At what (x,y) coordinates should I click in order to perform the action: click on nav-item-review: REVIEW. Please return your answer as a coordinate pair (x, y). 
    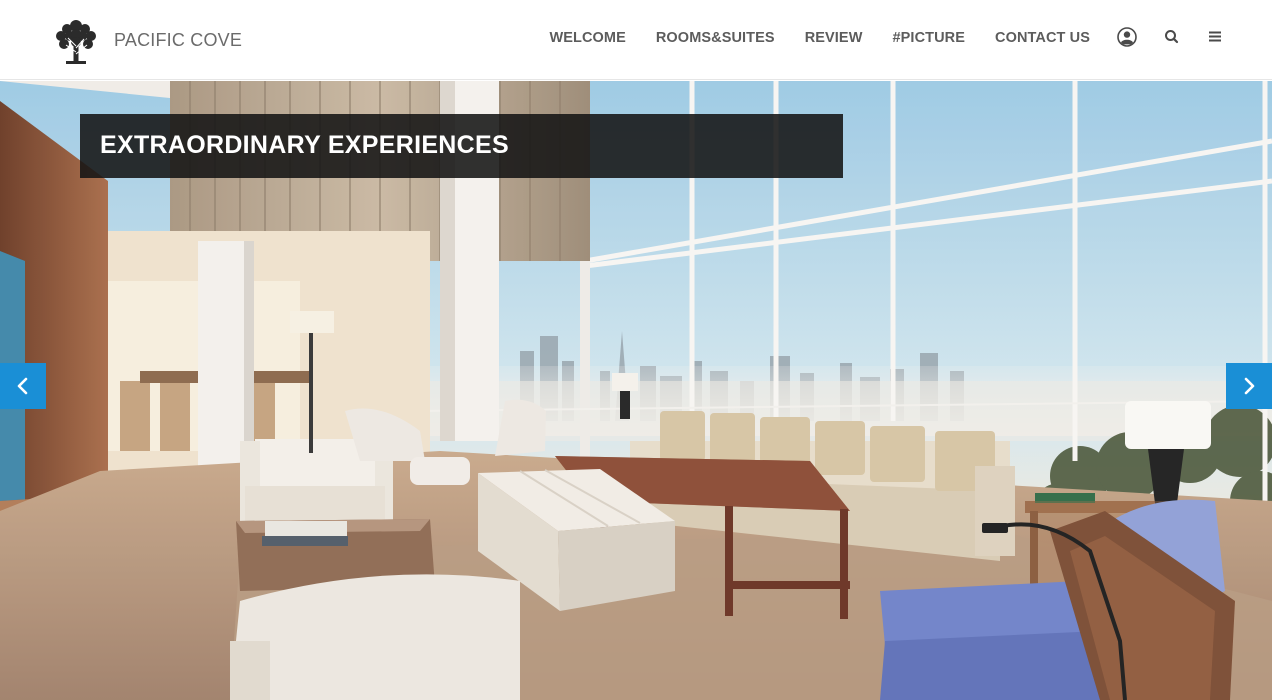
    Looking at the image, I should click on (834, 38).